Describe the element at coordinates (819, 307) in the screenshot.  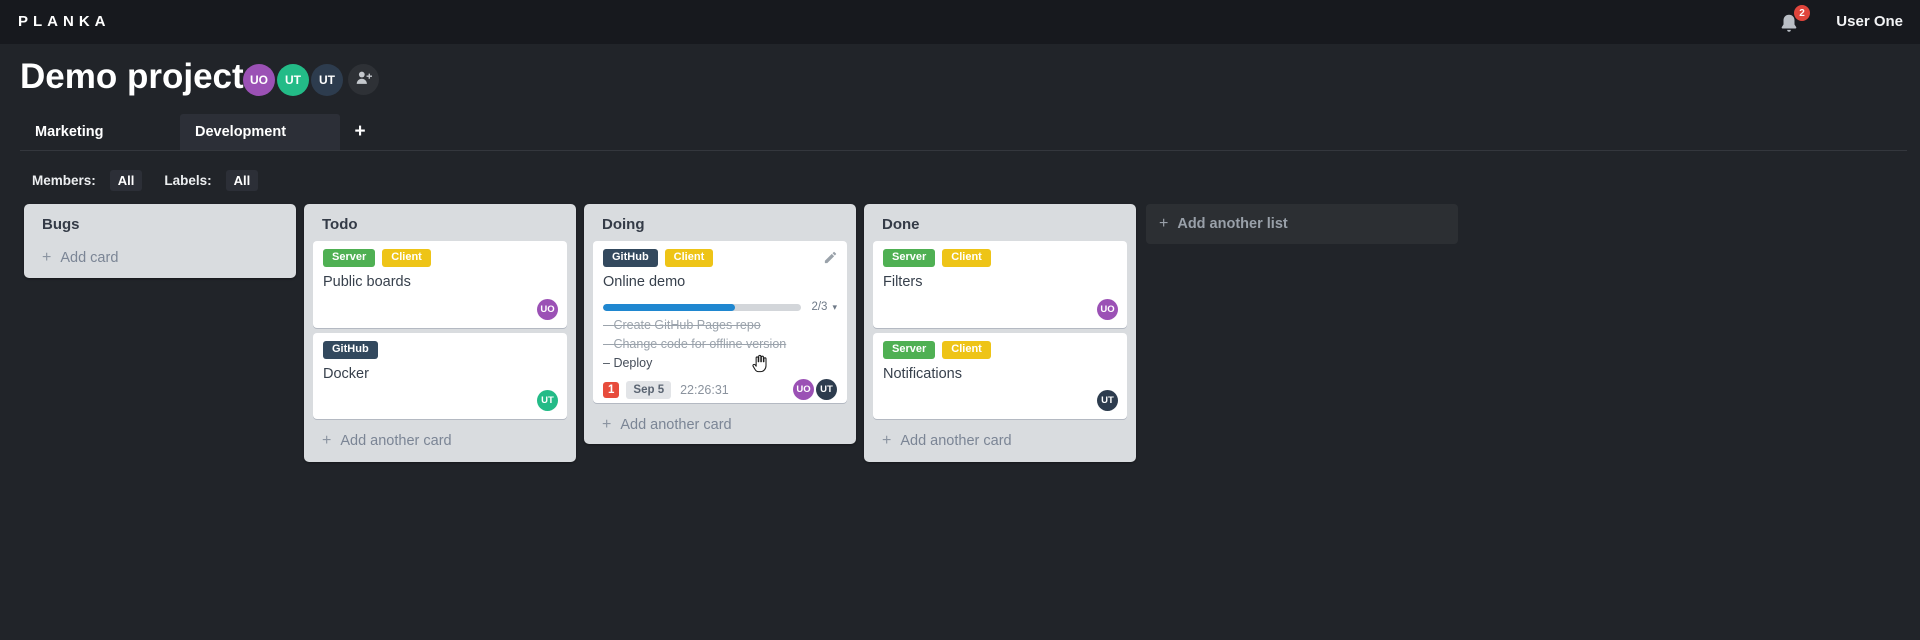
I see `progress-fraction: 2/3` at that location.